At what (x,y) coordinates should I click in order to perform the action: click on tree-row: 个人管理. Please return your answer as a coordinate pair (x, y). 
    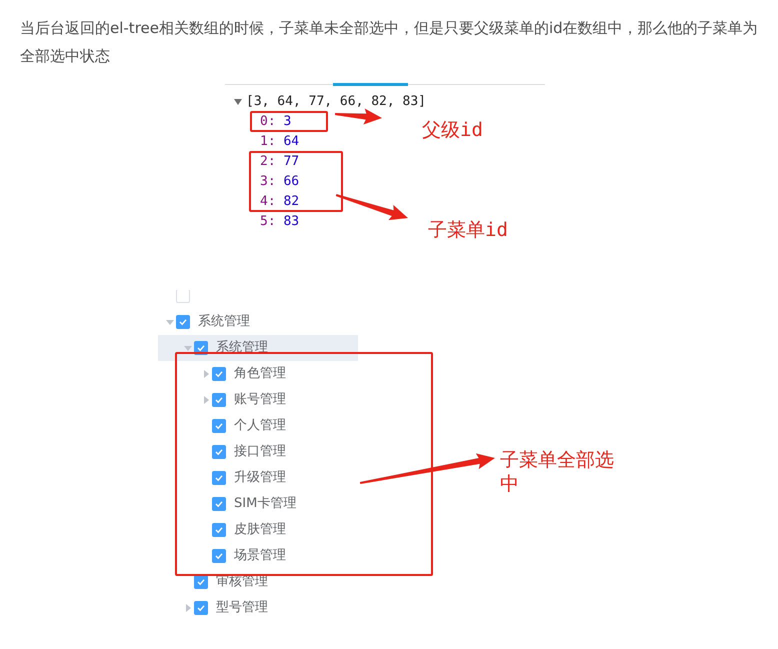
    Looking at the image, I should click on (258, 426).